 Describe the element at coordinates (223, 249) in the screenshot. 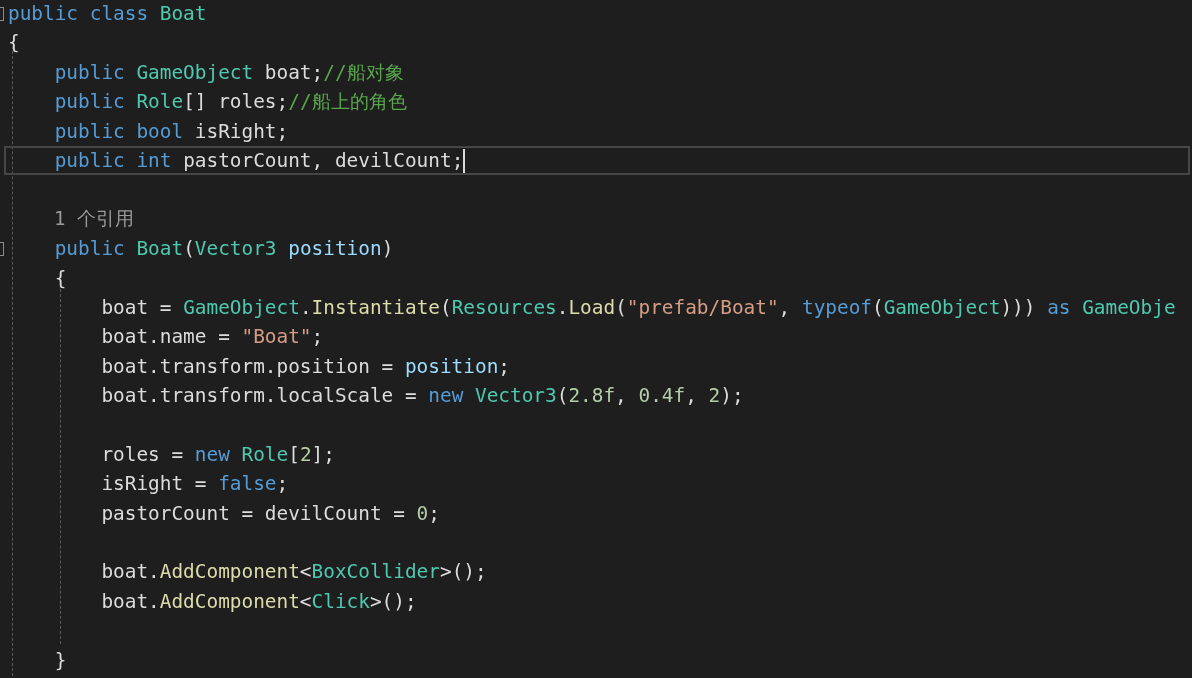

I see `code-line: public Boat(Vector3 position)` at that location.